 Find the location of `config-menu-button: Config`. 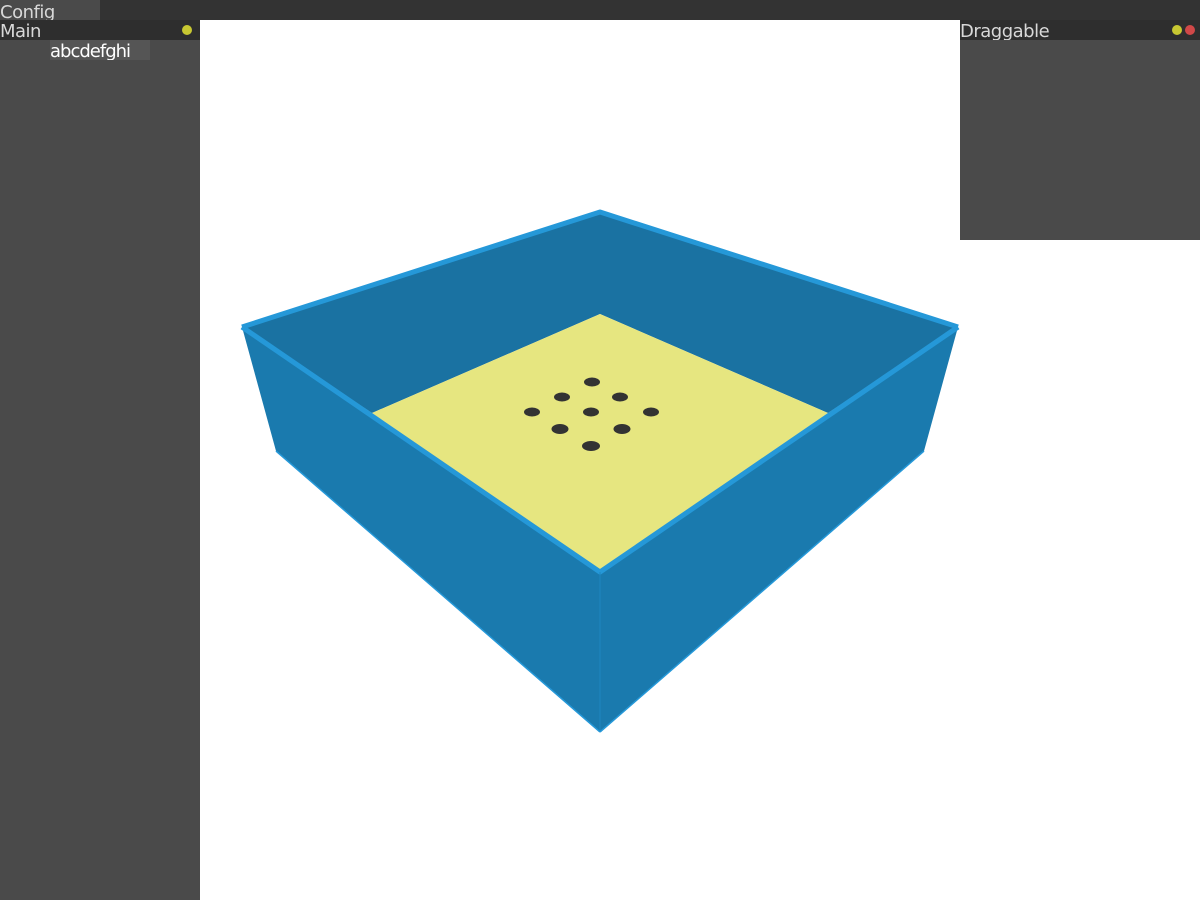

config-menu-button: Config is located at coordinates (50, 10).